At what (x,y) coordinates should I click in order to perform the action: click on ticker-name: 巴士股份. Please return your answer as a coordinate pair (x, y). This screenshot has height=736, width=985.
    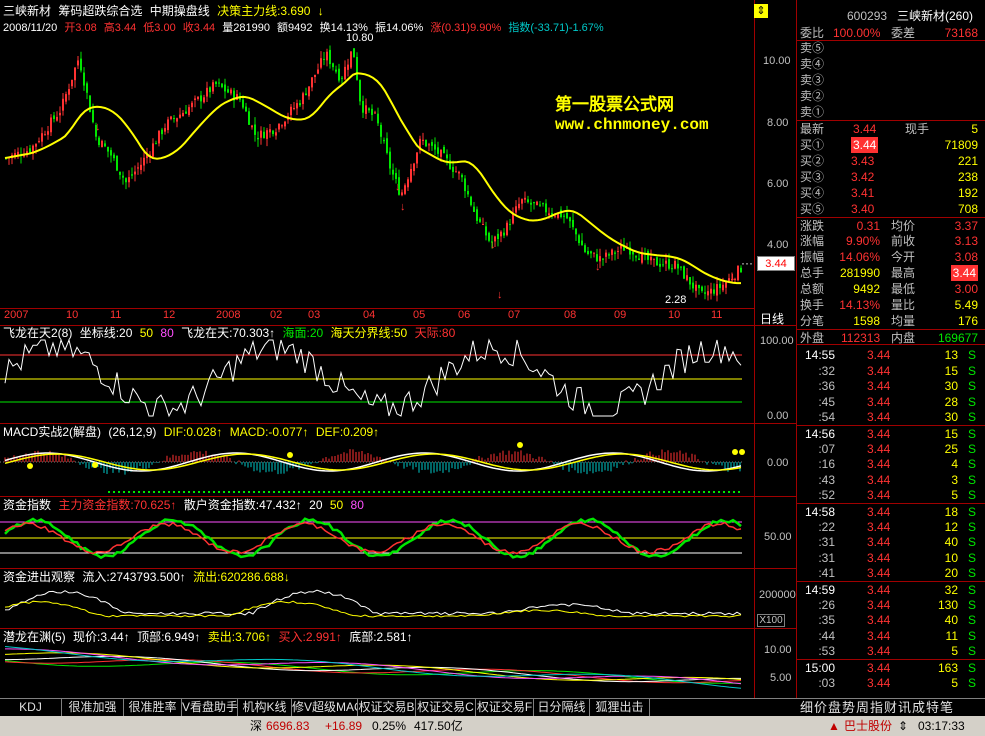
    Looking at the image, I should click on (868, 726).